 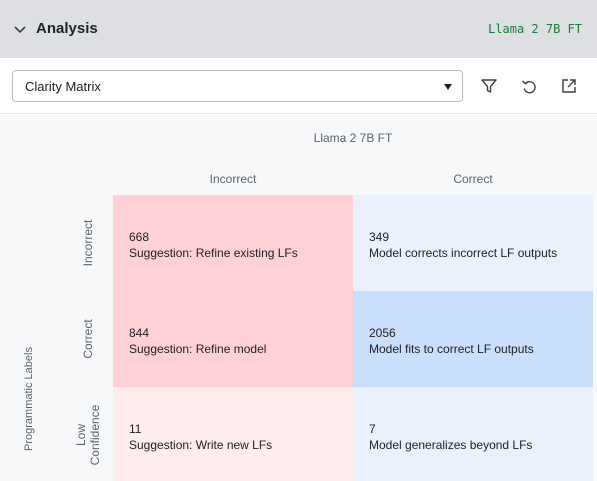 I want to click on column-axis-label: Llama 2 7B FT, so click(x=353, y=138).